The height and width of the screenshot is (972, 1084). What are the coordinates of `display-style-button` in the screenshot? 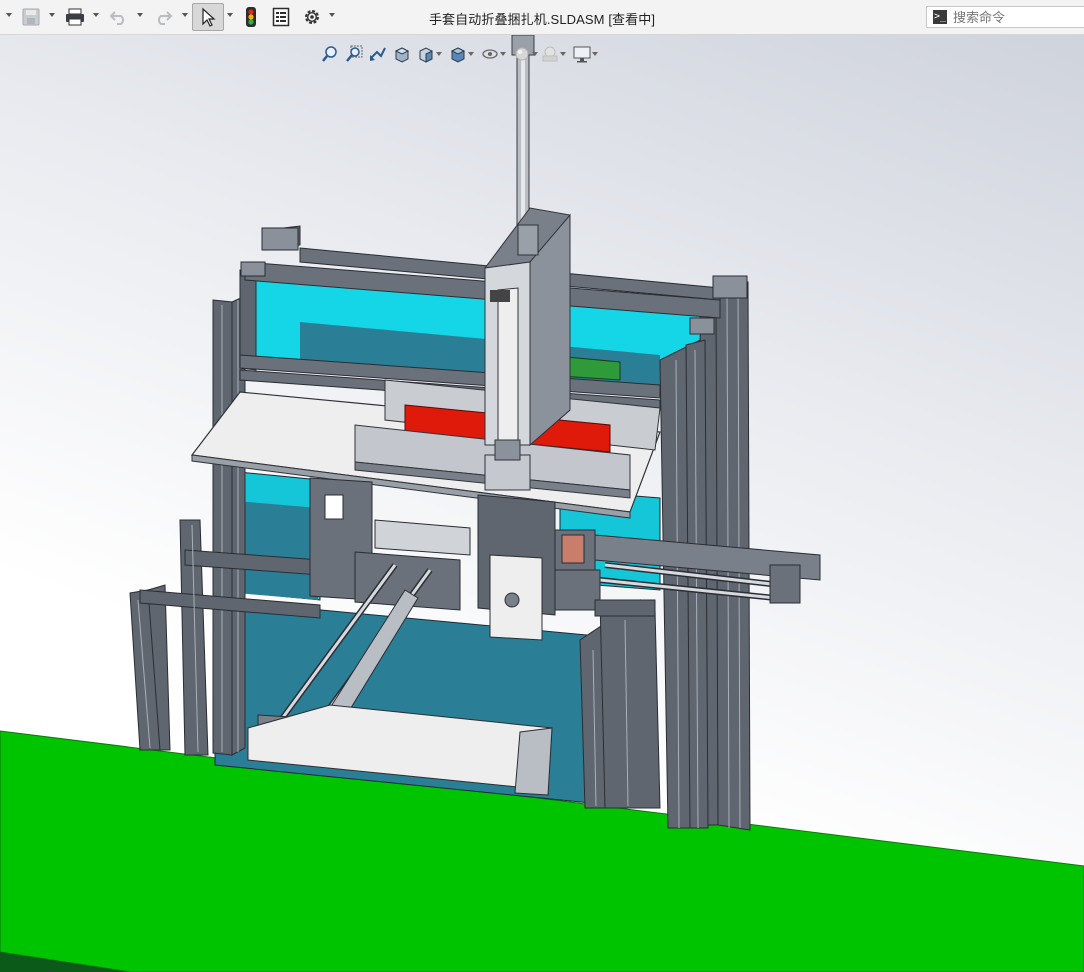 It's located at (460, 54).